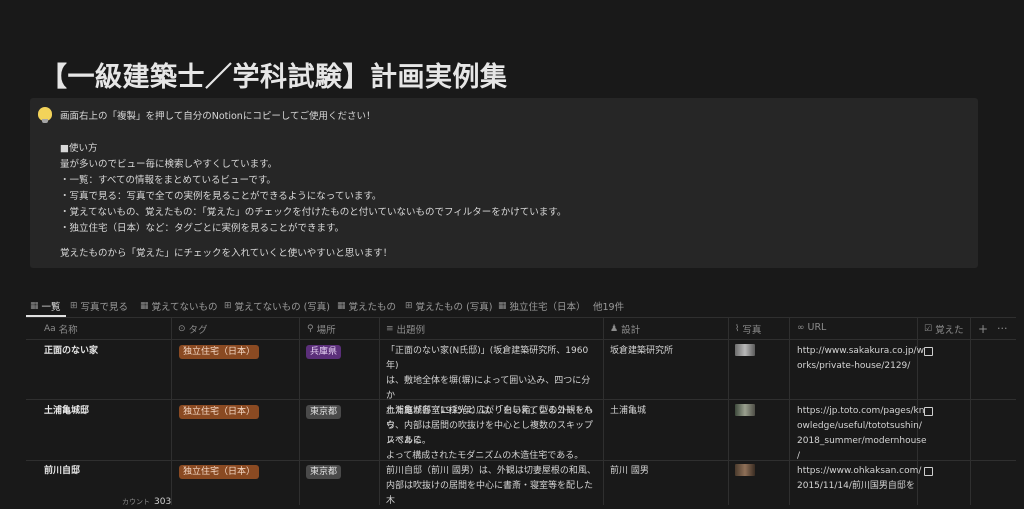 The width and height of the screenshot is (1024, 509). What do you see at coordinates (50, 329) in the screenshot?
I see `text-type-icon: Aa` at bounding box center [50, 329].